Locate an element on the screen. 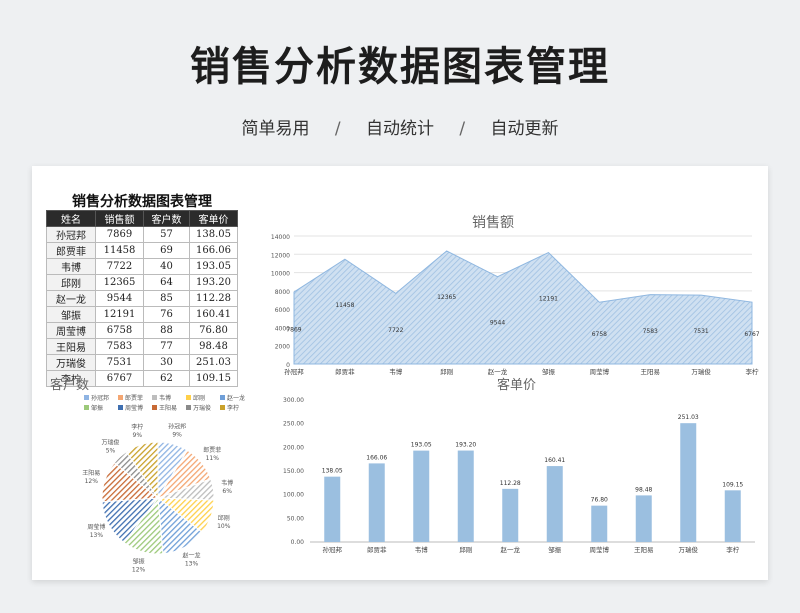 The width and height of the screenshot is (800, 613). table-cell: 王阳易 is located at coordinates (71, 346).